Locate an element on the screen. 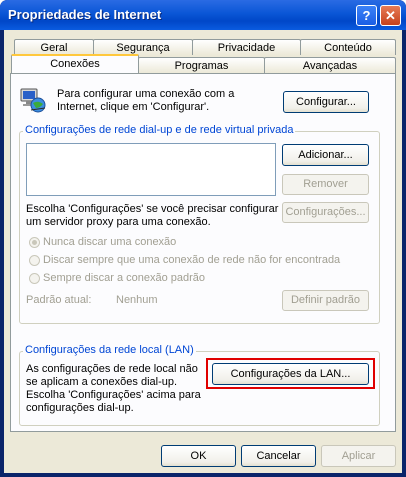  tab-avancadas: Avançadas is located at coordinates (330, 65).